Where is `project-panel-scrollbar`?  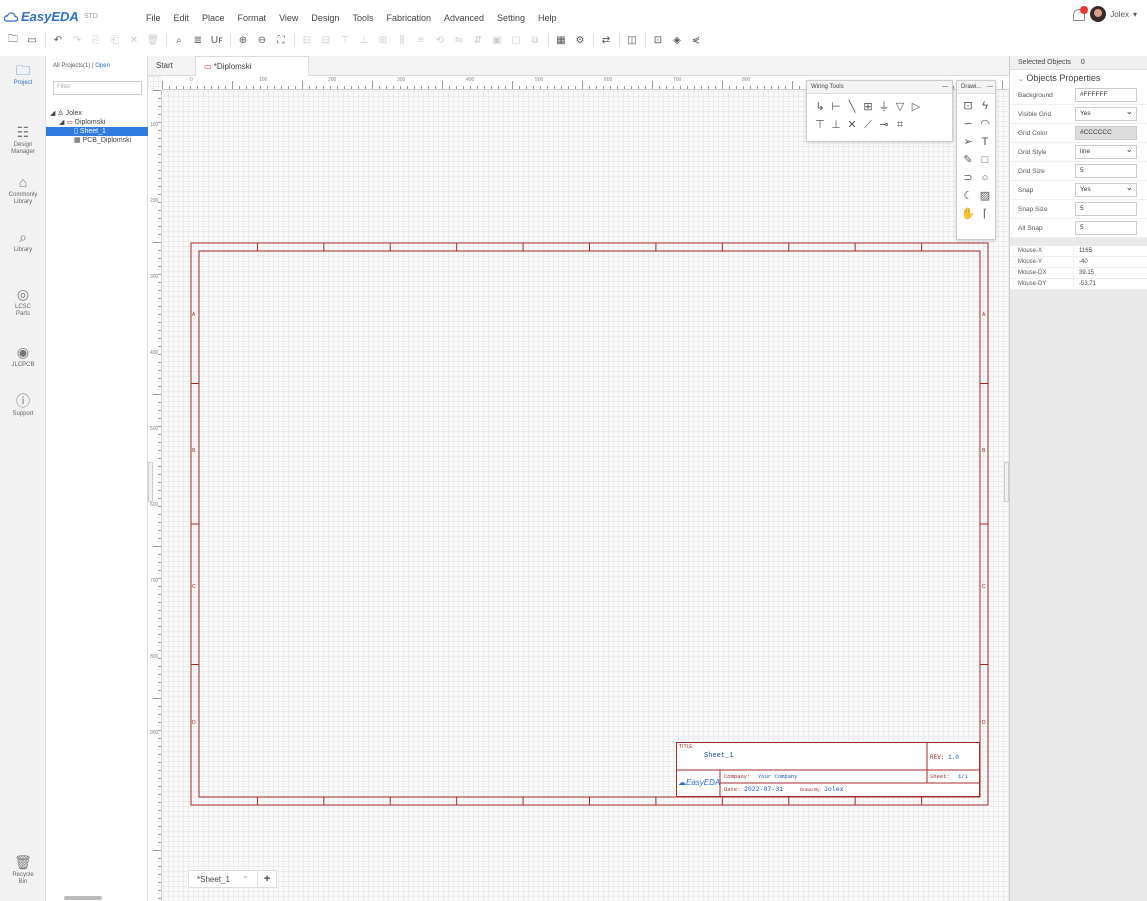
project-panel-scrollbar is located at coordinates (97, 898).